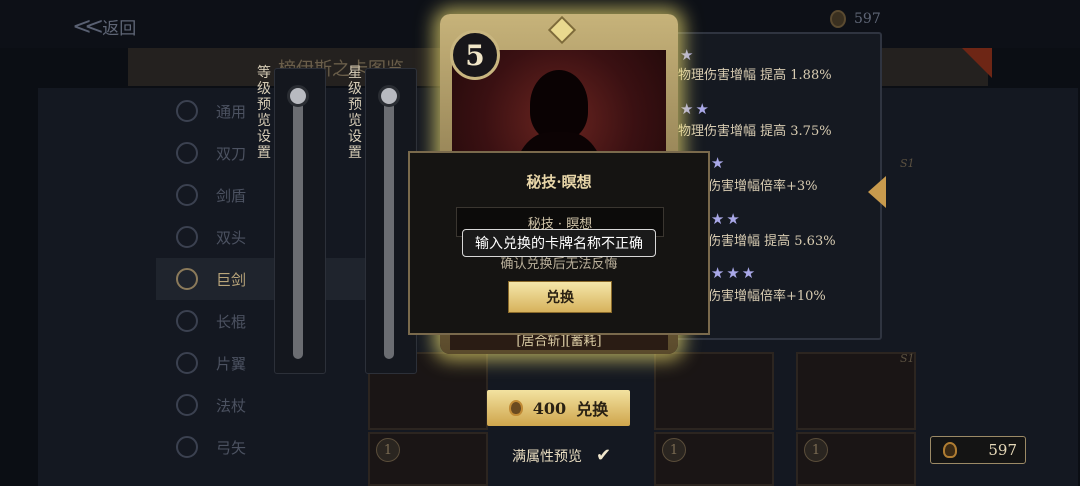 The height and width of the screenshot is (486, 1080). What do you see at coordinates (231, 321) in the screenshot?
I see `category-label: 长棍` at bounding box center [231, 321].